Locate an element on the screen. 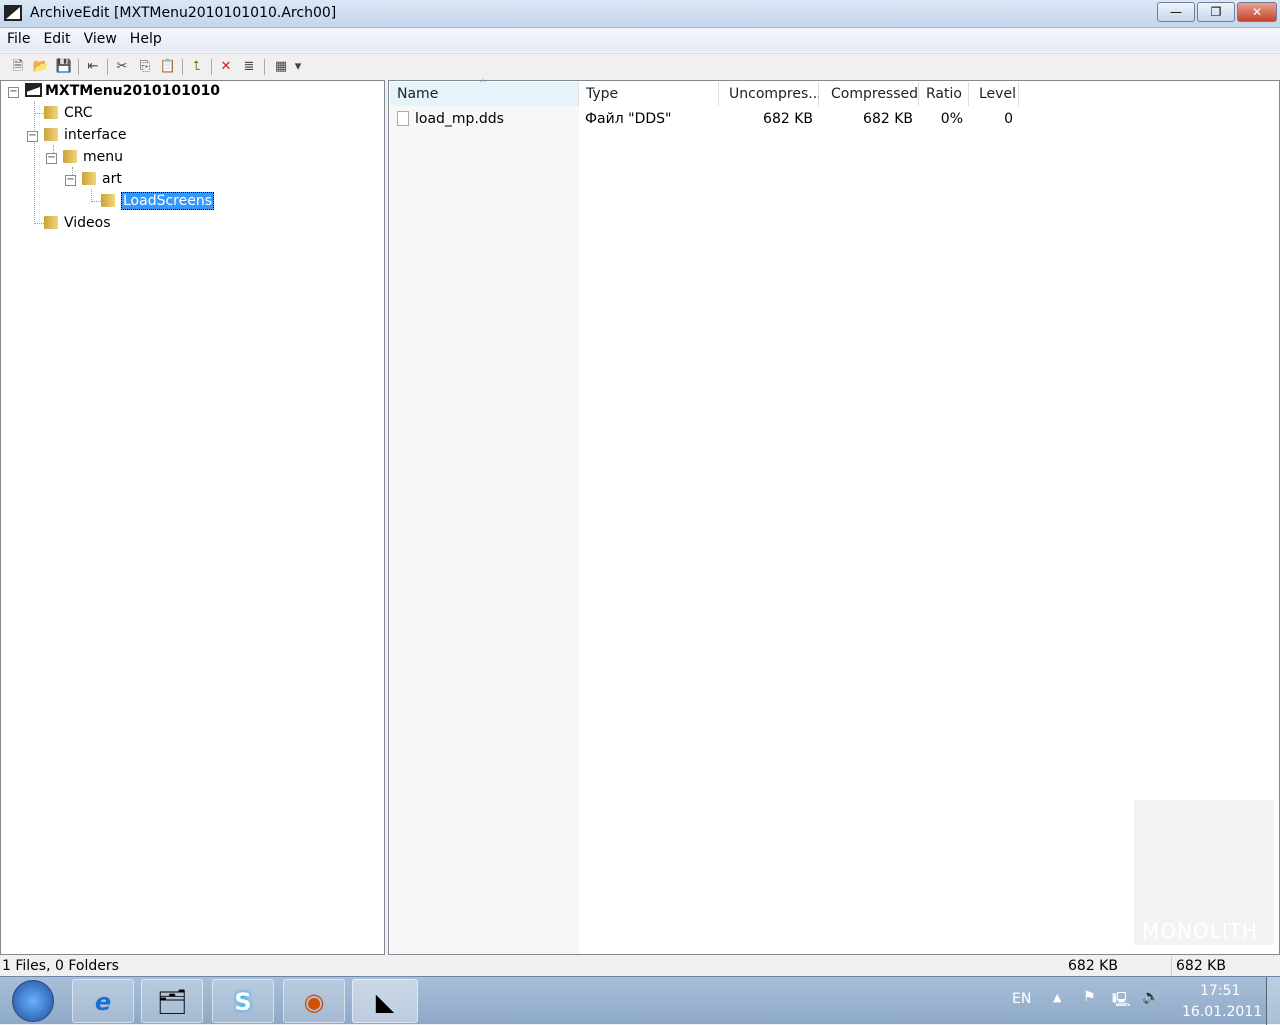 This screenshot has width=1280, height=1025. extract-icon: ⇤ is located at coordinates (93, 67).